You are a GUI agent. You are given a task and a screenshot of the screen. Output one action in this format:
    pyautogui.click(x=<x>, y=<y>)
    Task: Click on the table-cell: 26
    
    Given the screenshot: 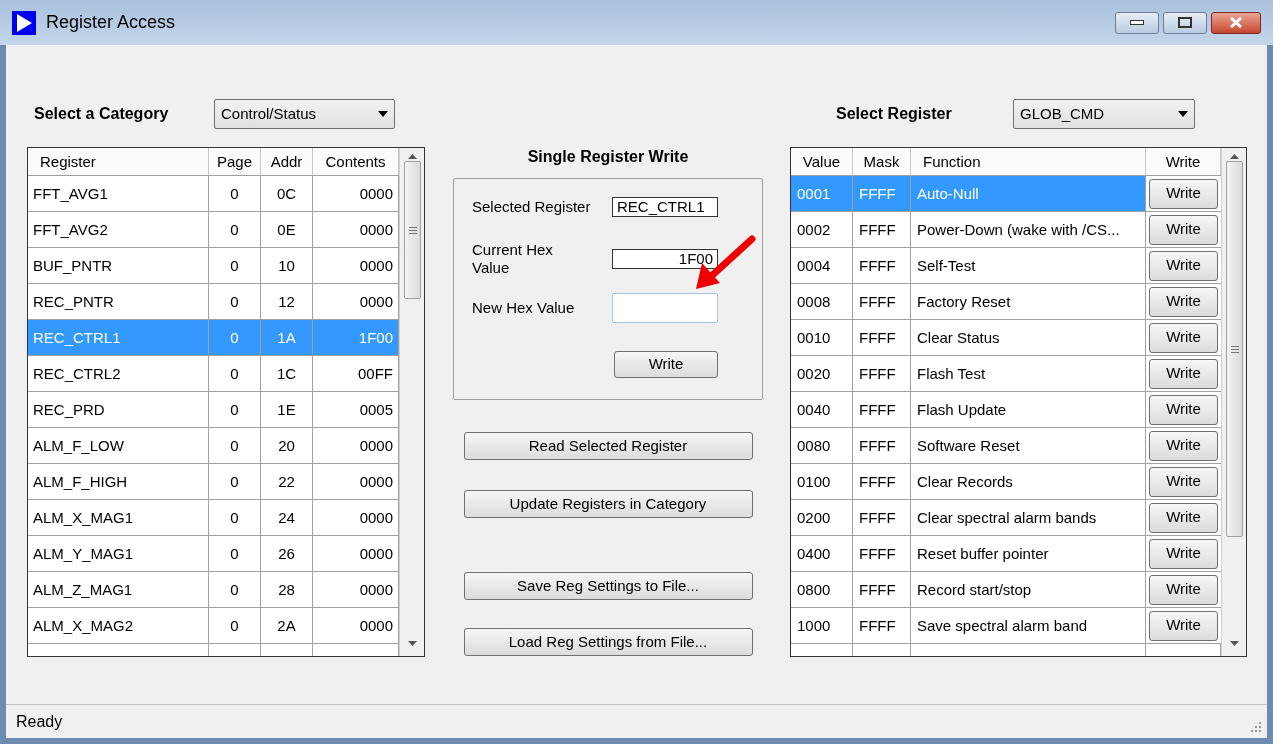 What is the action you would take?
    pyautogui.click(x=287, y=553)
    